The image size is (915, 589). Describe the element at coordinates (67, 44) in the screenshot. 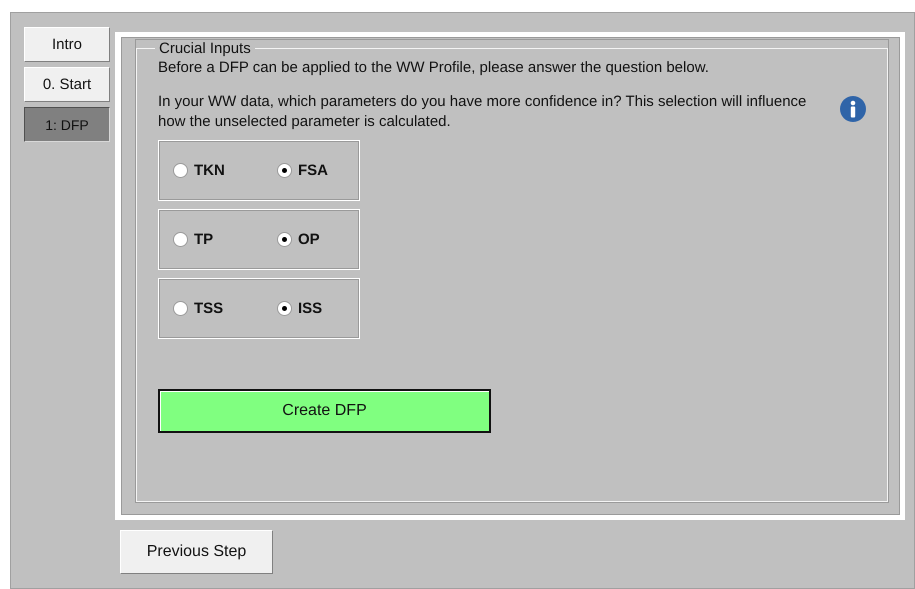

I see `nav-tab: Intro` at that location.